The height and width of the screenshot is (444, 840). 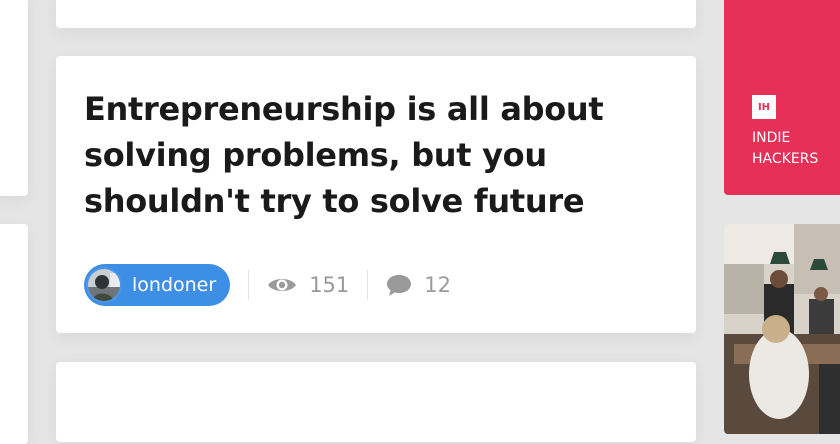 What do you see at coordinates (399, 285) in the screenshot?
I see `comment-bubble-icon` at bounding box center [399, 285].